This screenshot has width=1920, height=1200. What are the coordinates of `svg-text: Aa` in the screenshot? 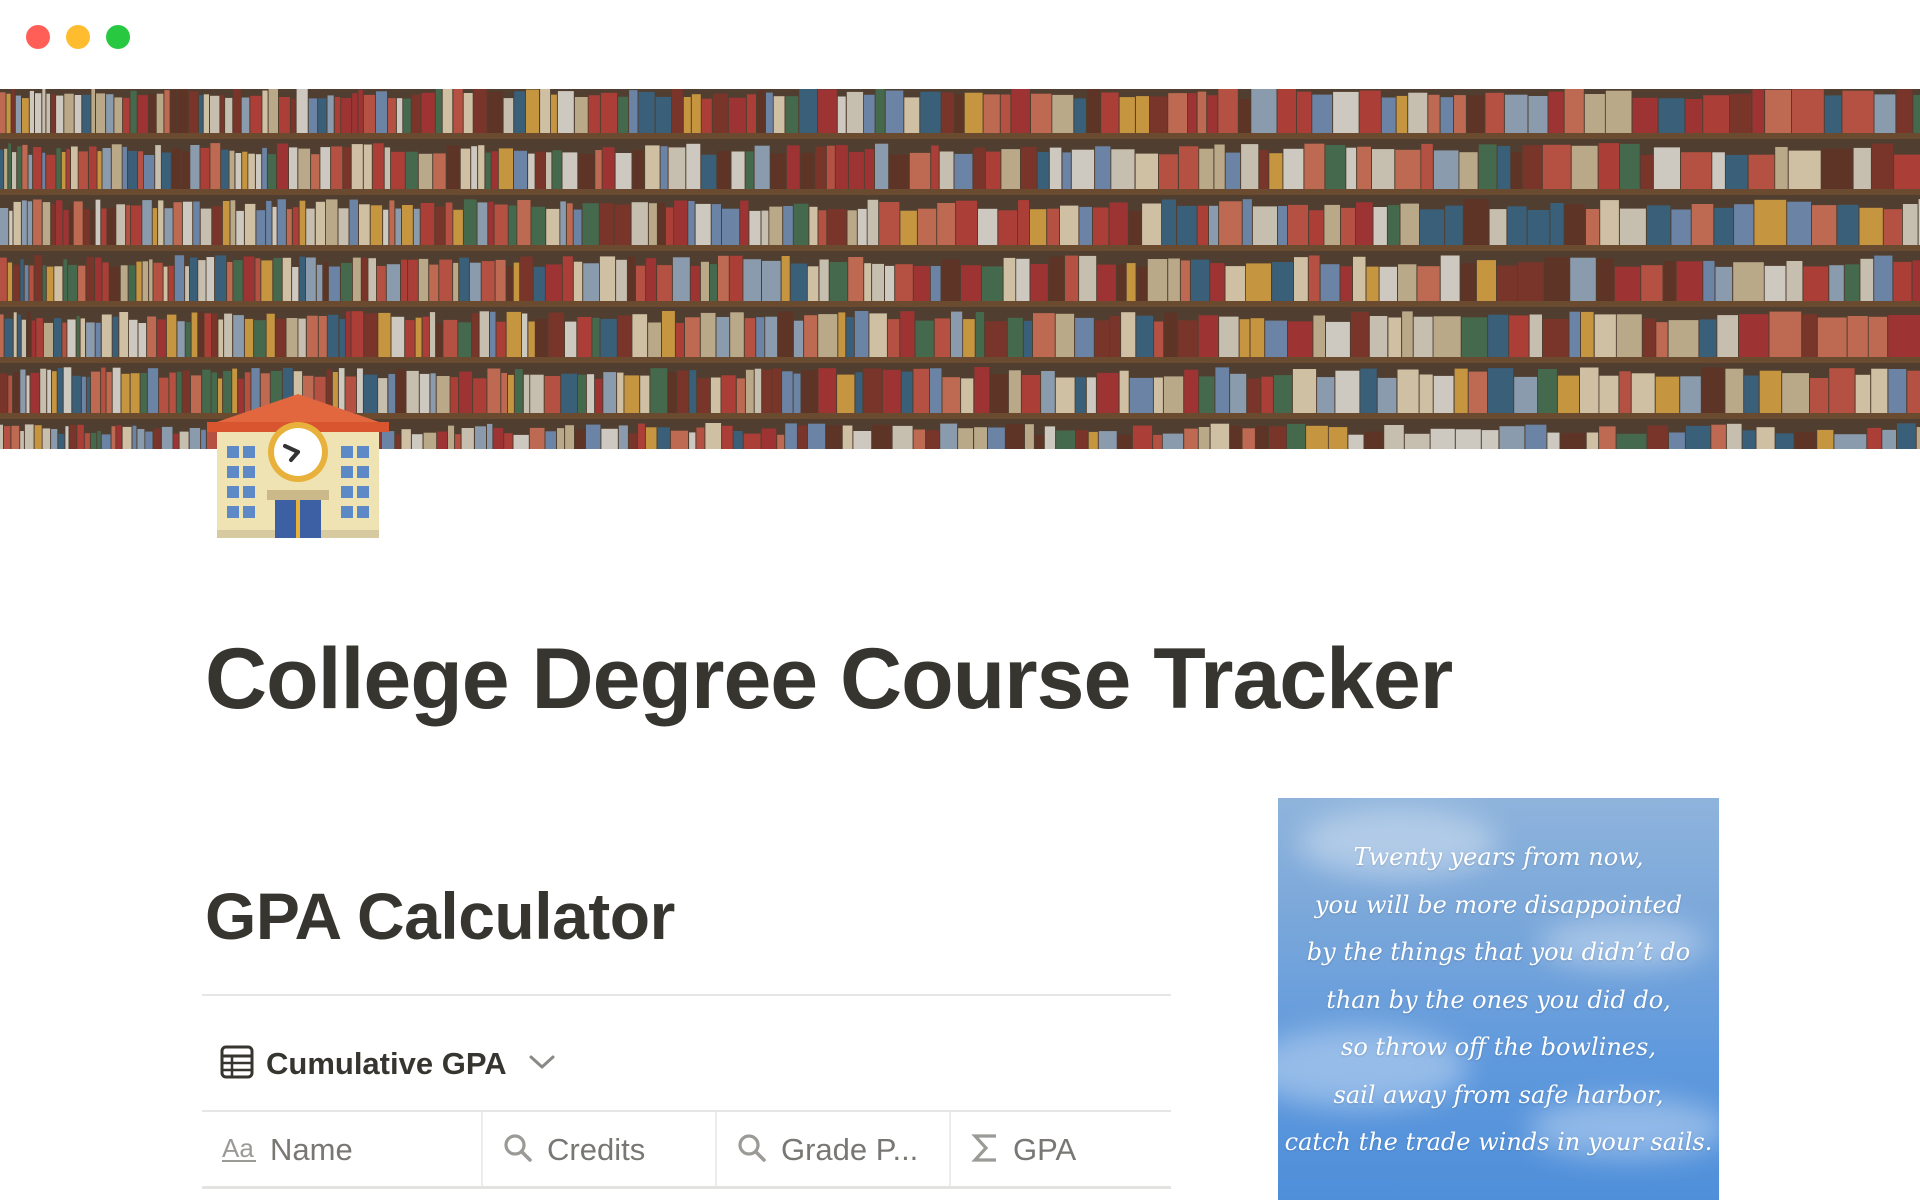 It's located at (238, 1148).